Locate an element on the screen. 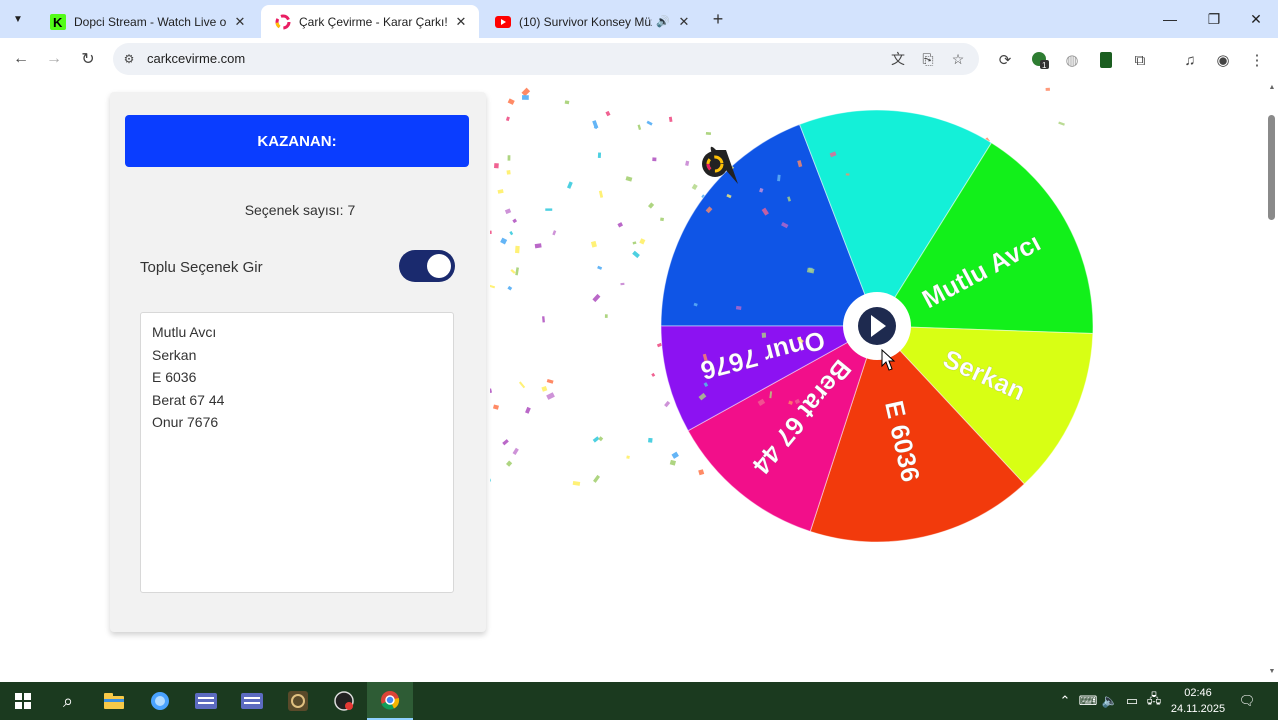  profile-avatar-icon: ◉ is located at coordinates (1223, 60).